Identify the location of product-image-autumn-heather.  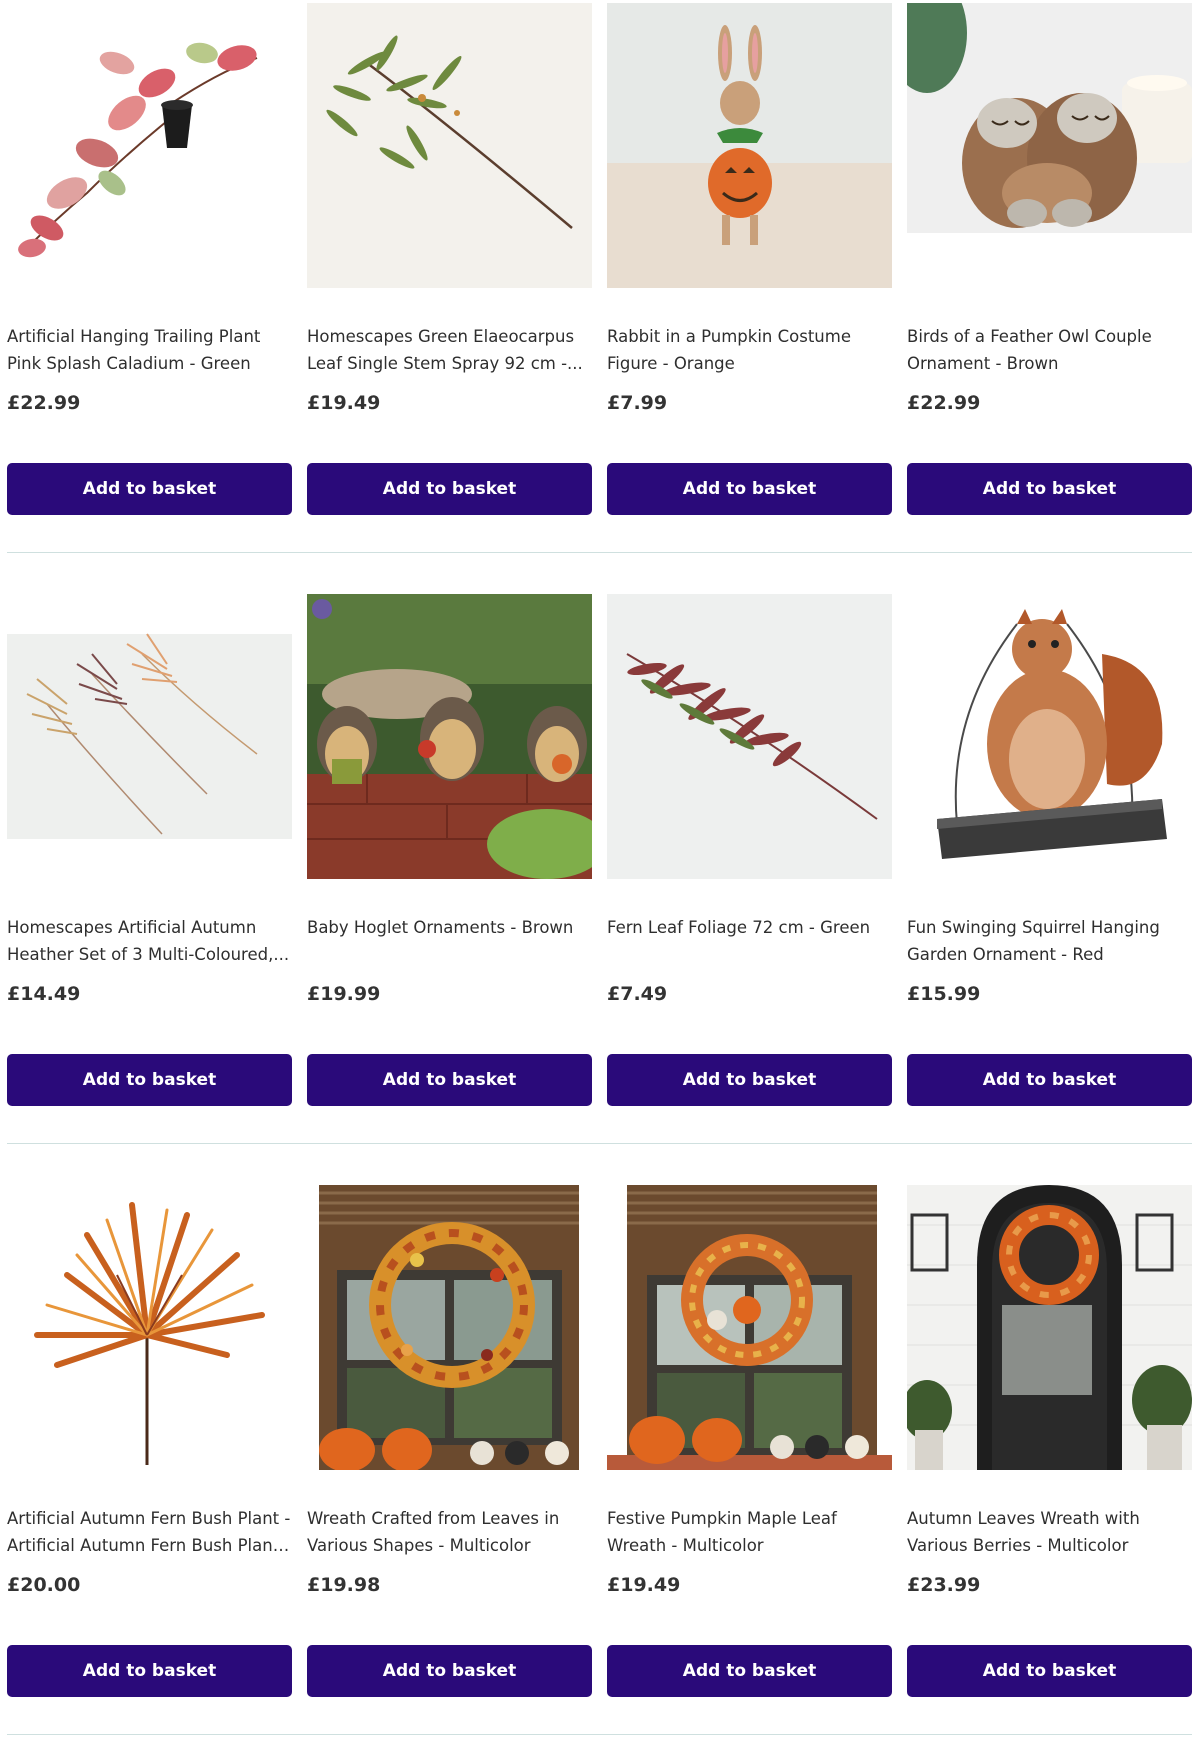
(149, 736).